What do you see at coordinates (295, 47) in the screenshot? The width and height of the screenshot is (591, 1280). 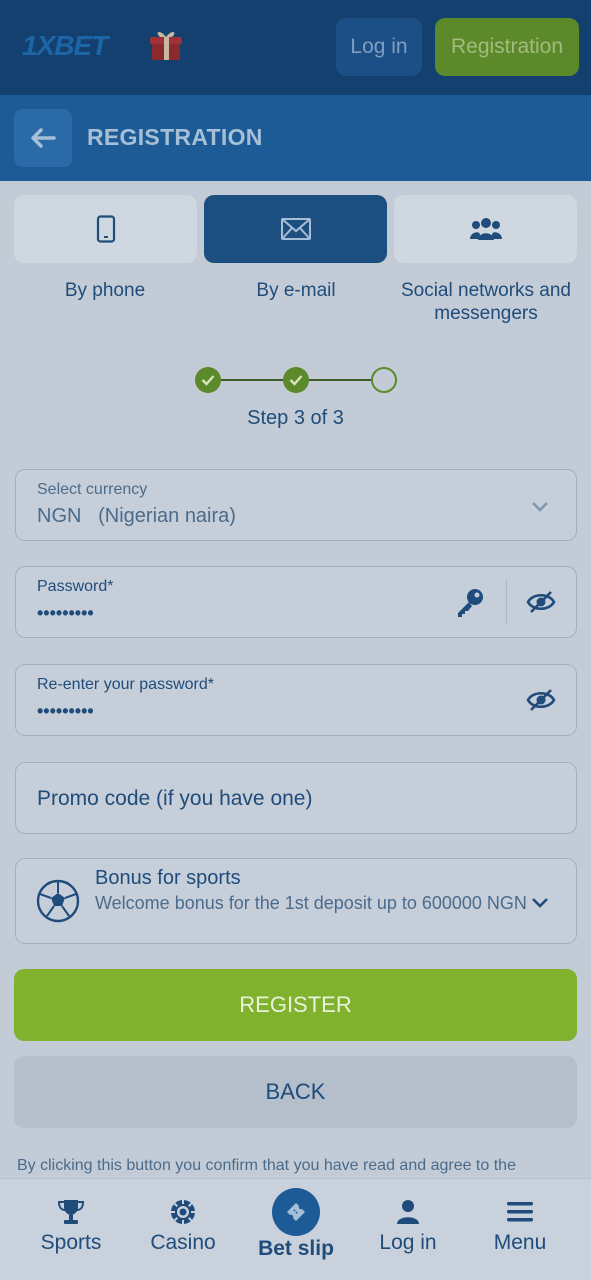 I see `top-bar: 1XBET Log in Registration` at bounding box center [295, 47].